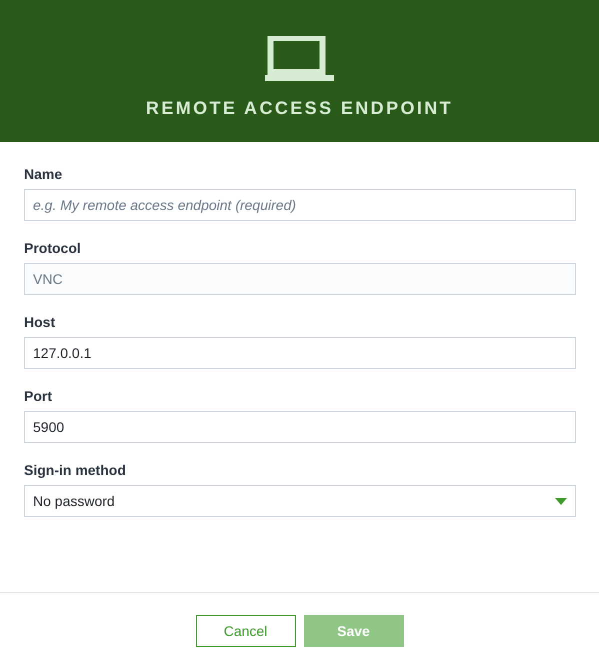 The image size is (599, 670). Describe the element at coordinates (75, 470) in the screenshot. I see `field-label: Sign-in method` at that location.